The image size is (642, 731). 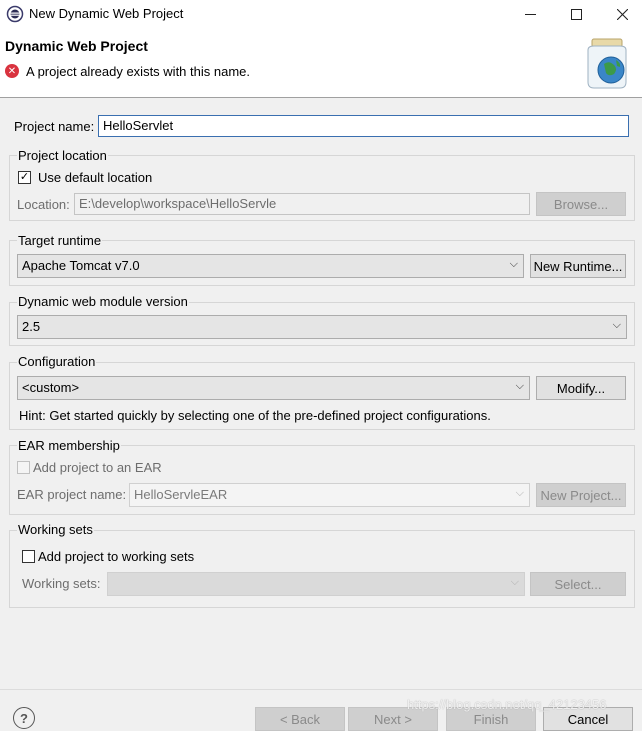 What do you see at coordinates (322, 327) in the screenshot?
I see `web-module-version-select: 2.5 ⌵` at bounding box center [322, 327].